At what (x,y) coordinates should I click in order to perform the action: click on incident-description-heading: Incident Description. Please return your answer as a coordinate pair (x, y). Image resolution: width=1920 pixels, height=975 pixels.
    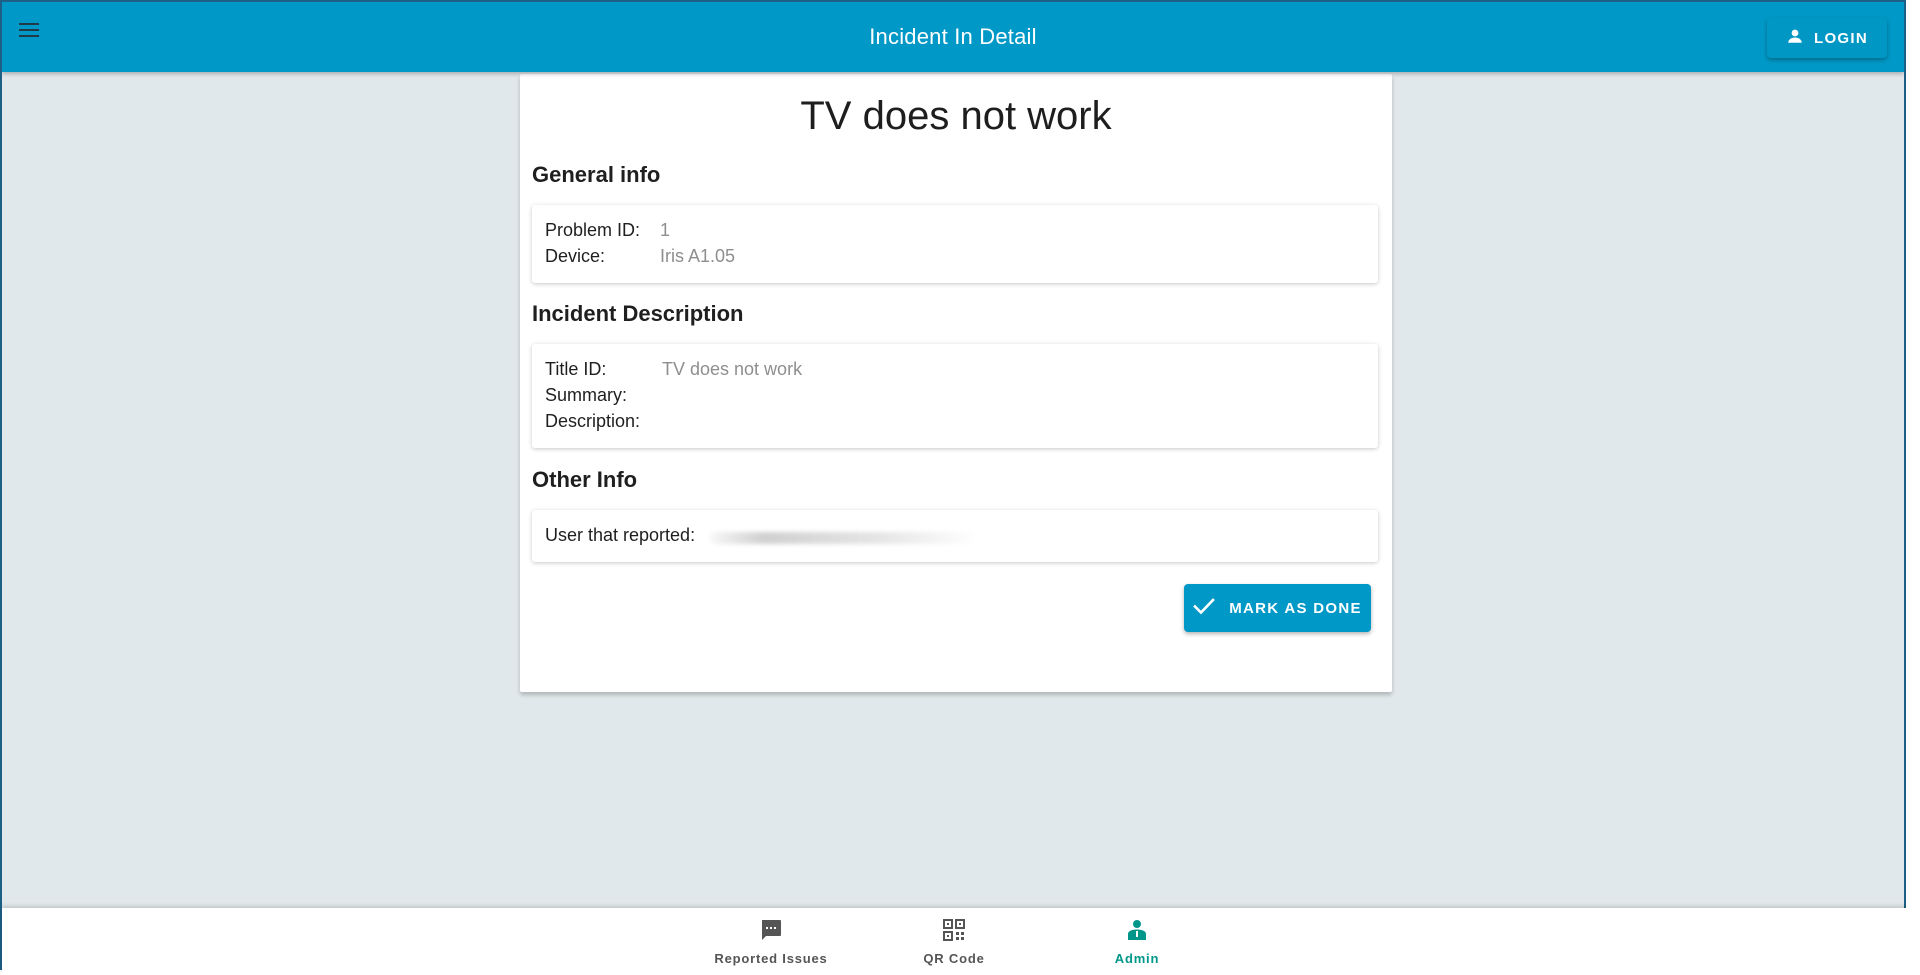
    Looking at the image, I should click on (638, 313).